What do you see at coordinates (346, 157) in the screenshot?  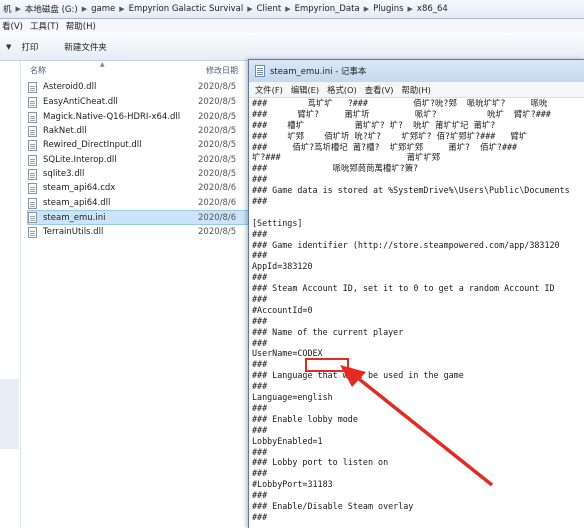 I see `text-line: 圹?### 莆圹圹鄈` at bounding box center [346, 157].